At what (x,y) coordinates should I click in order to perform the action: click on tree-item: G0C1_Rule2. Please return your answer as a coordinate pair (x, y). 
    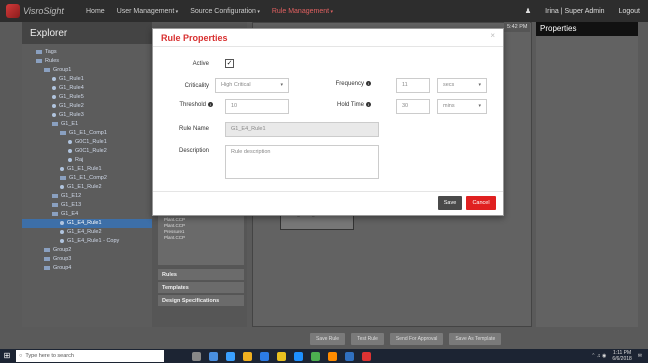
    Looking at the image, I should click on (87, 151).